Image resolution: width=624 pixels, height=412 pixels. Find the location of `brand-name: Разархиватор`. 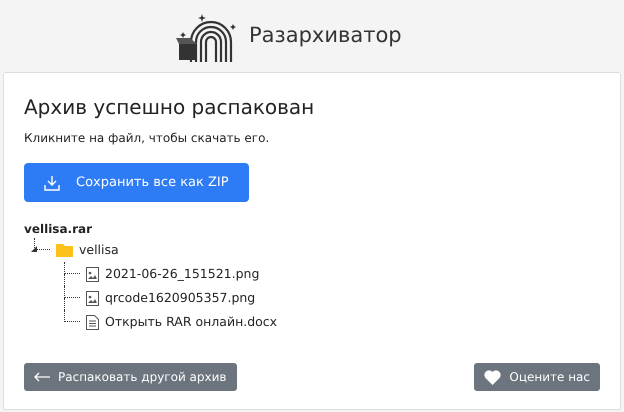

brand-name: Разархиватор is located at coordinates (325, 36).